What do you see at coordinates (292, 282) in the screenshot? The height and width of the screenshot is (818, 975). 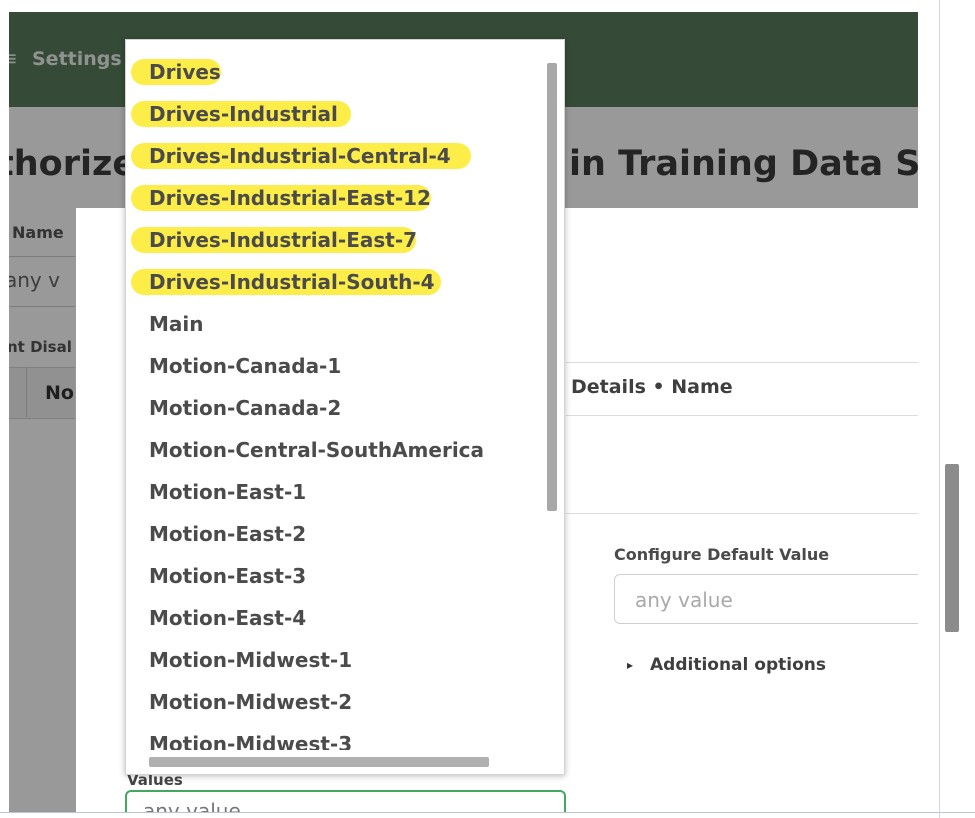 I see `dropdown-option: Drives-Industrial-South-4` at bounding box center [292, 282].